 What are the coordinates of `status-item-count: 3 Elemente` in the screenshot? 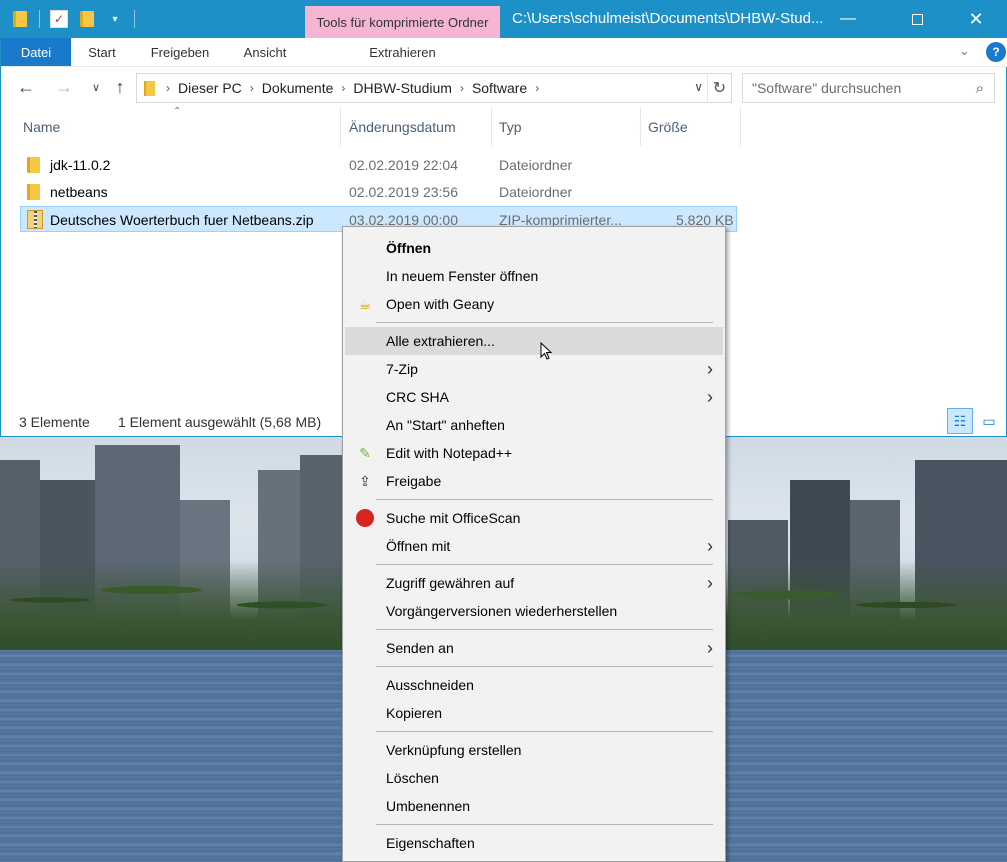 It's located at (54, 422).